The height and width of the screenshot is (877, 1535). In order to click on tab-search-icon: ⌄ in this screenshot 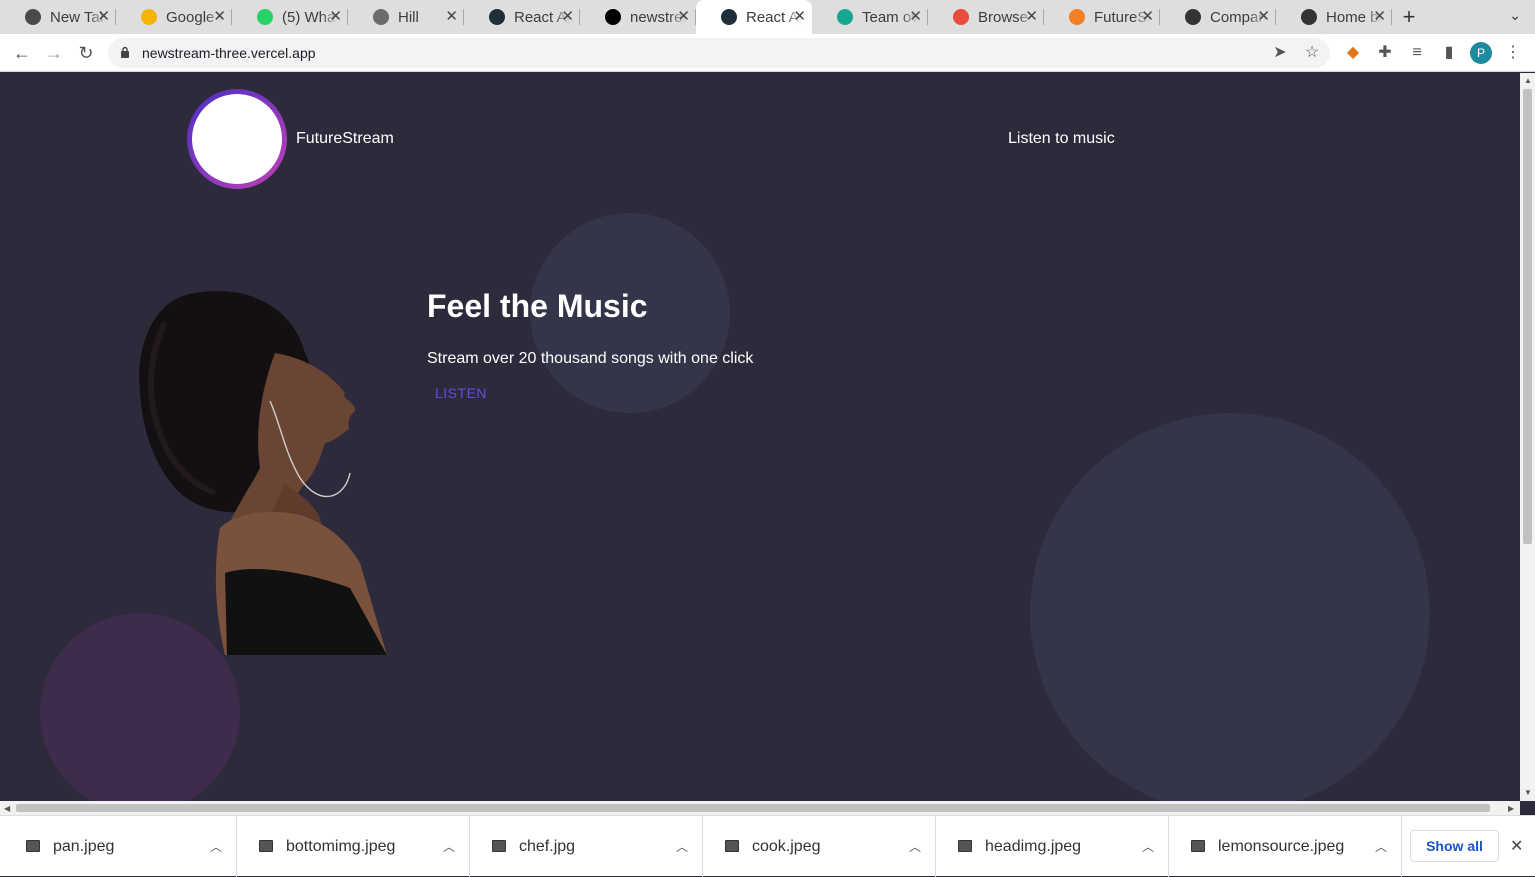, I will do `click(1515, 15)`.